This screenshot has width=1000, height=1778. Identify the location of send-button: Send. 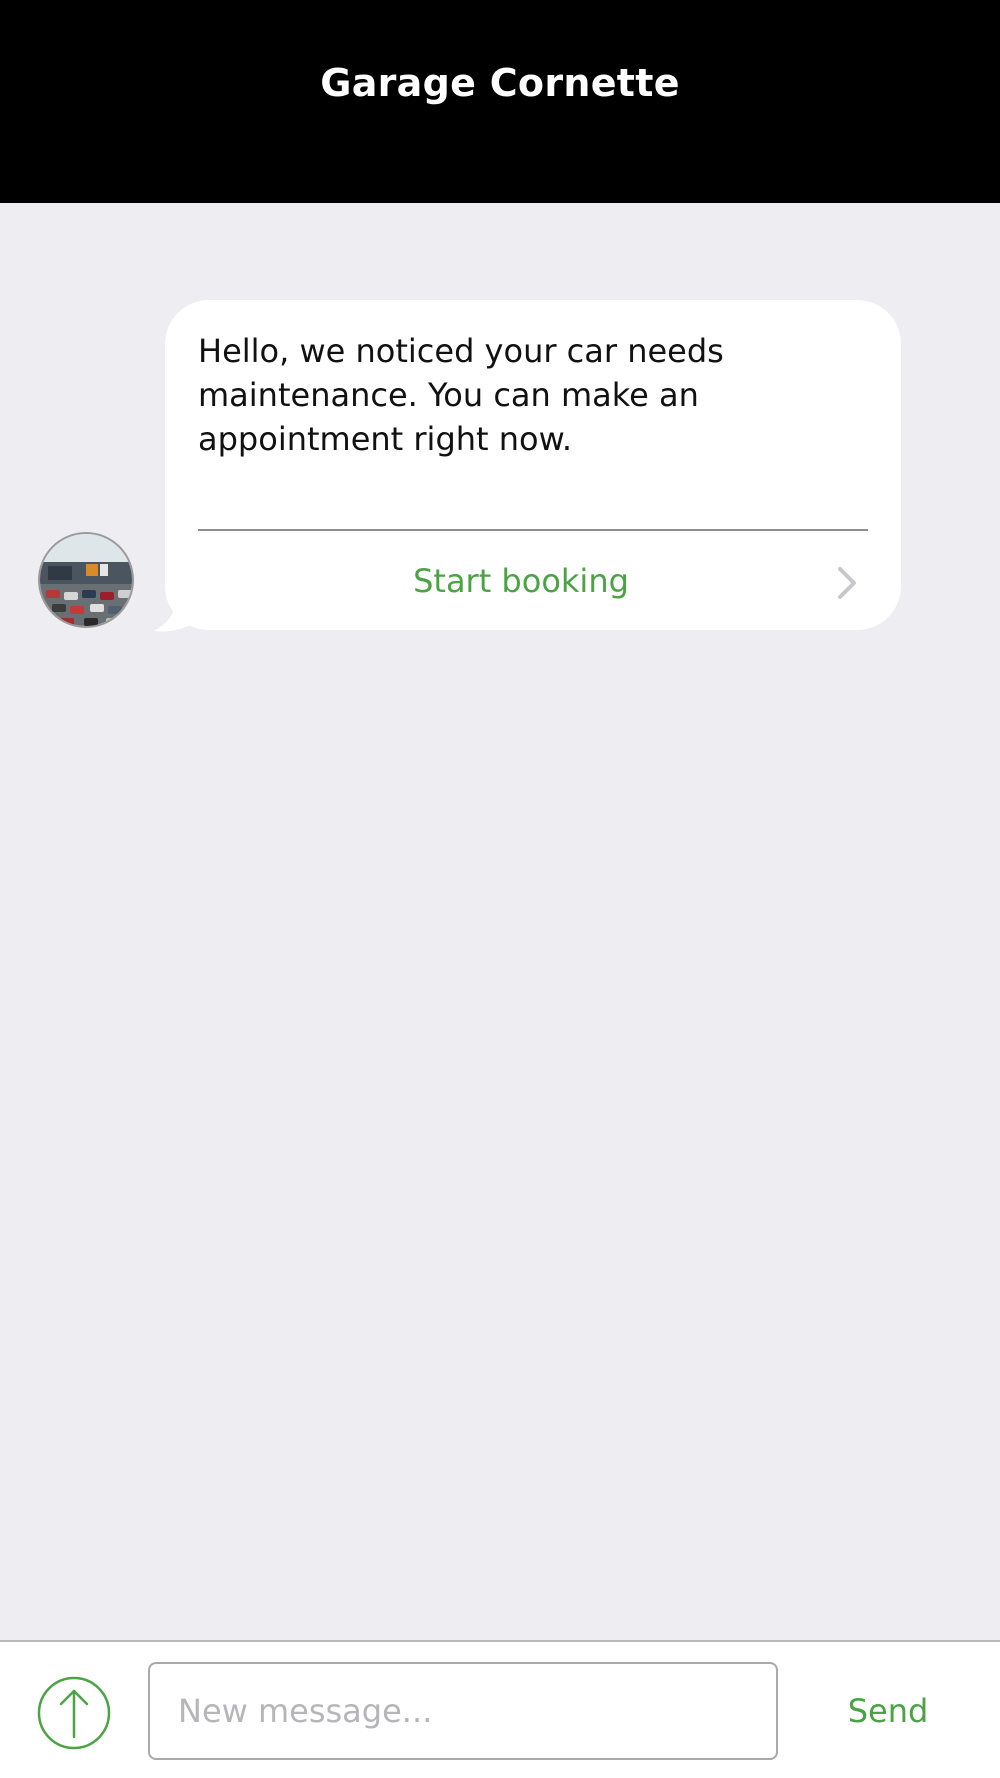
(888, 1711).